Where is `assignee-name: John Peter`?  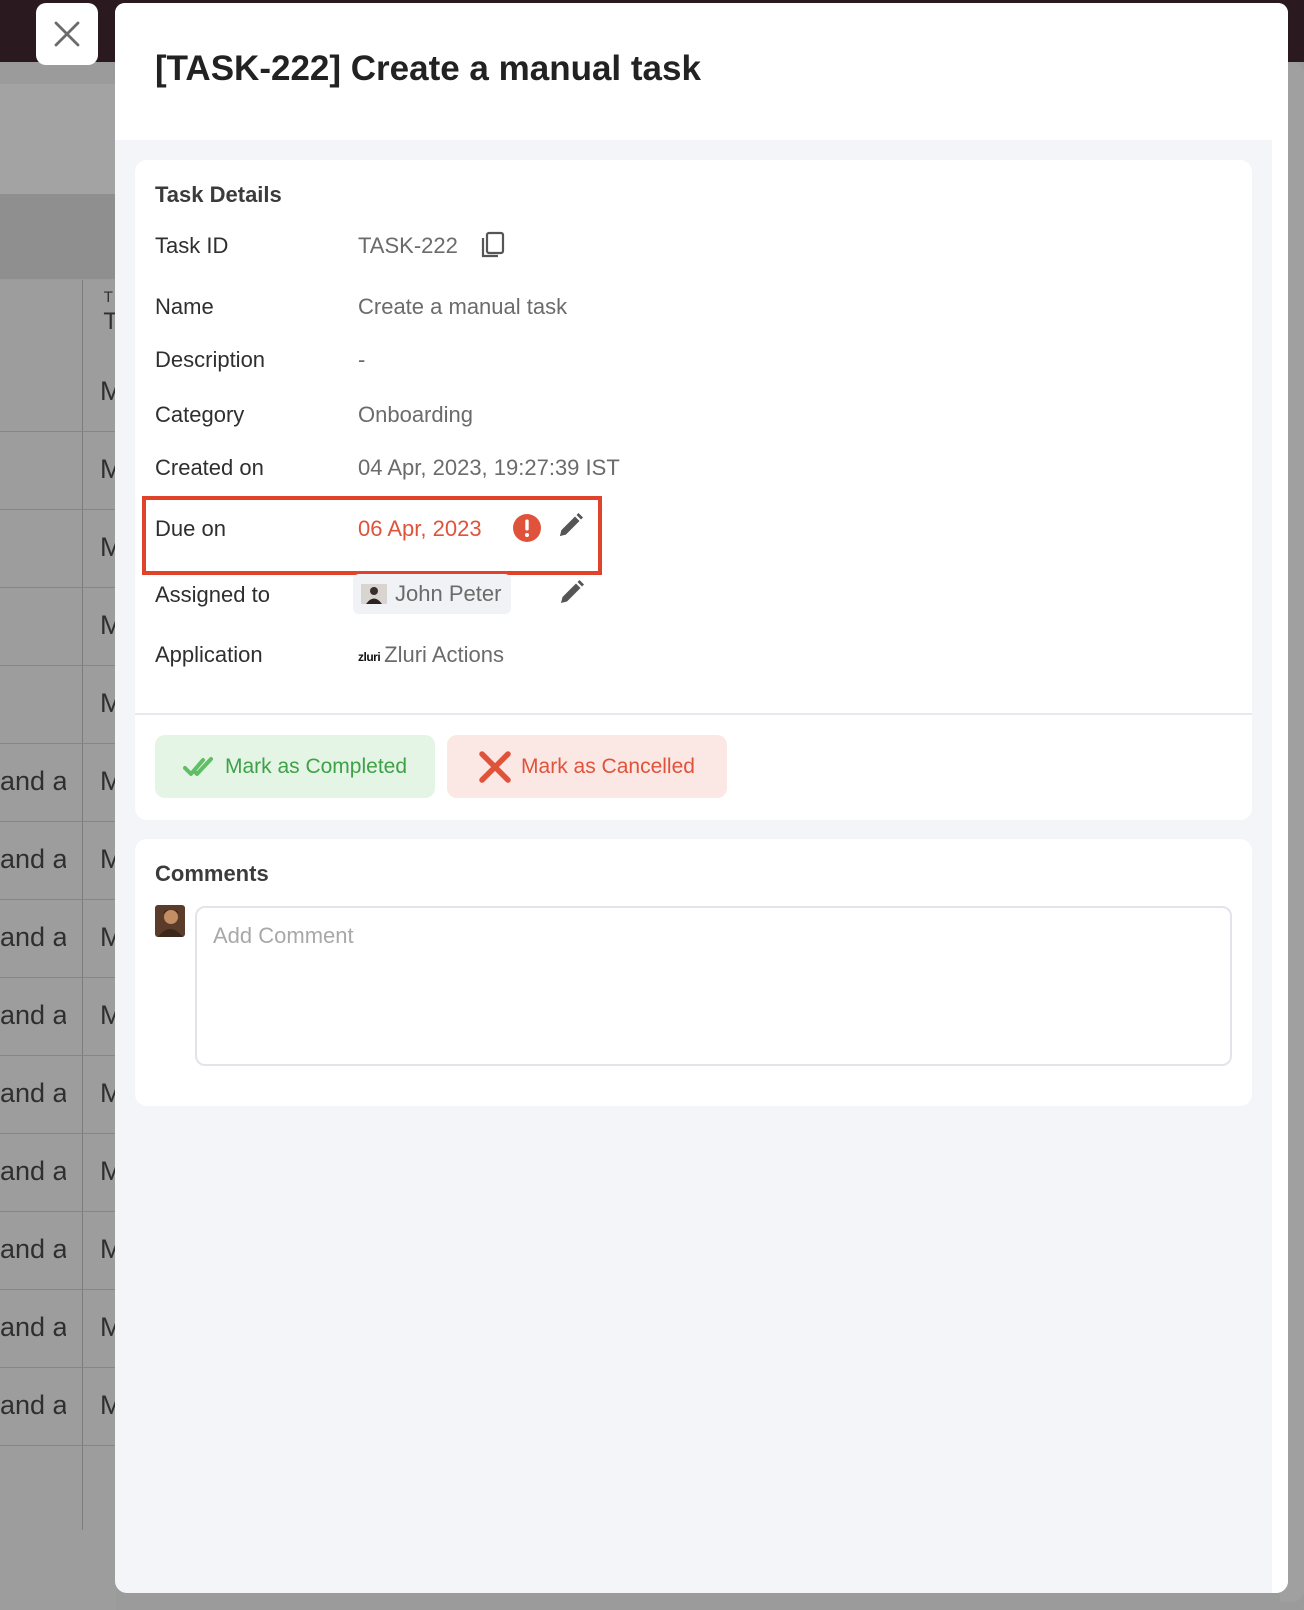
assignee-name: John Peter is located at coordinates (448, 593).